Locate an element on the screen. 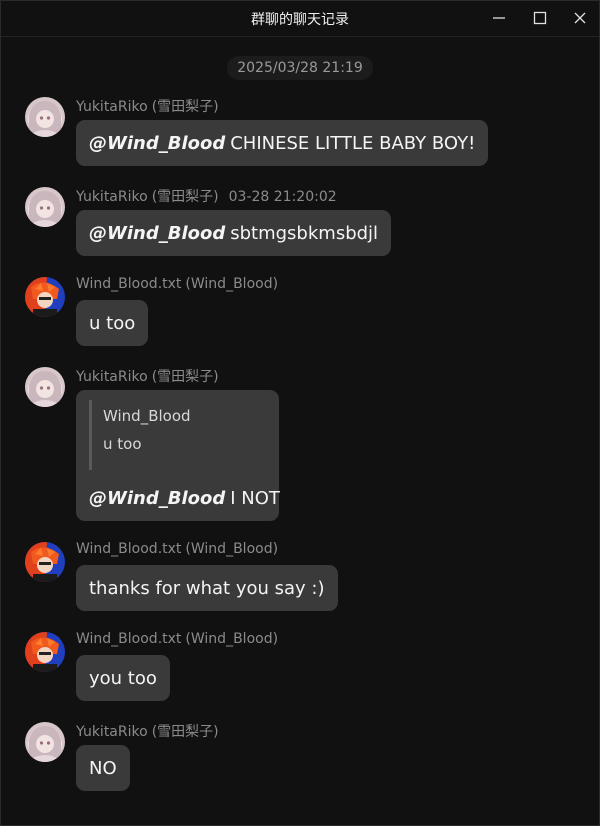  message-text: NO is located at coordinates (103, 768).